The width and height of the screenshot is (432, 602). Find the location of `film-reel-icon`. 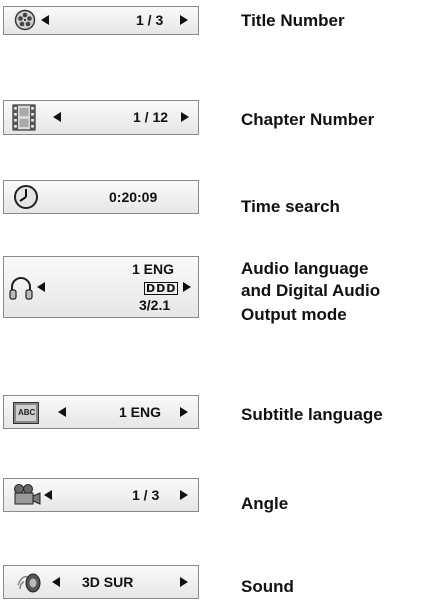

film-reel-icon is located at coordinates (25, 20).